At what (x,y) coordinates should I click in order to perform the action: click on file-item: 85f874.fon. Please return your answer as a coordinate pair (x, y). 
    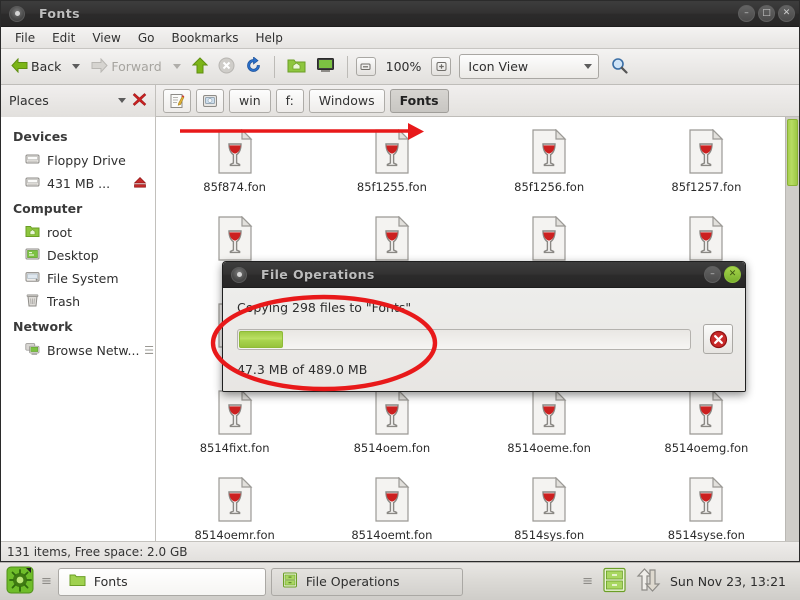
    Looking at the image, I should click on (234, 172).